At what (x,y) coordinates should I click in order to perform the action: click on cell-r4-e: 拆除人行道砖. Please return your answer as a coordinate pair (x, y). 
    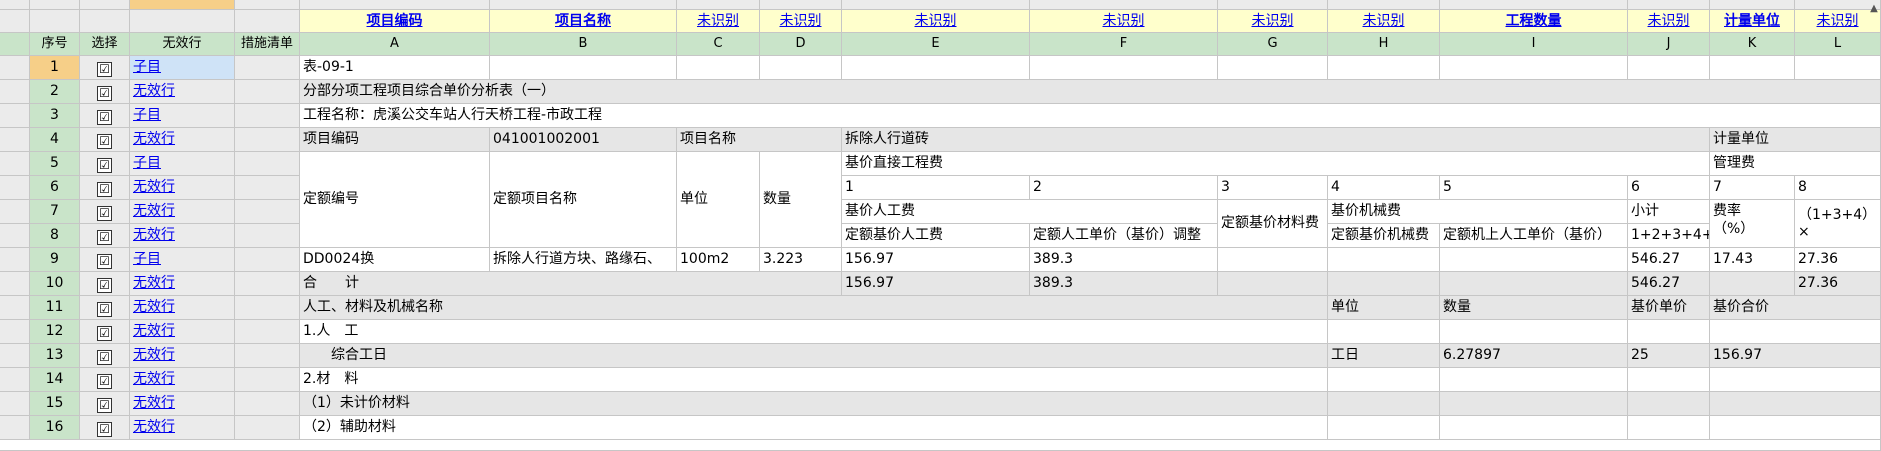
    Looking at the image, I should click on (1276, 140).